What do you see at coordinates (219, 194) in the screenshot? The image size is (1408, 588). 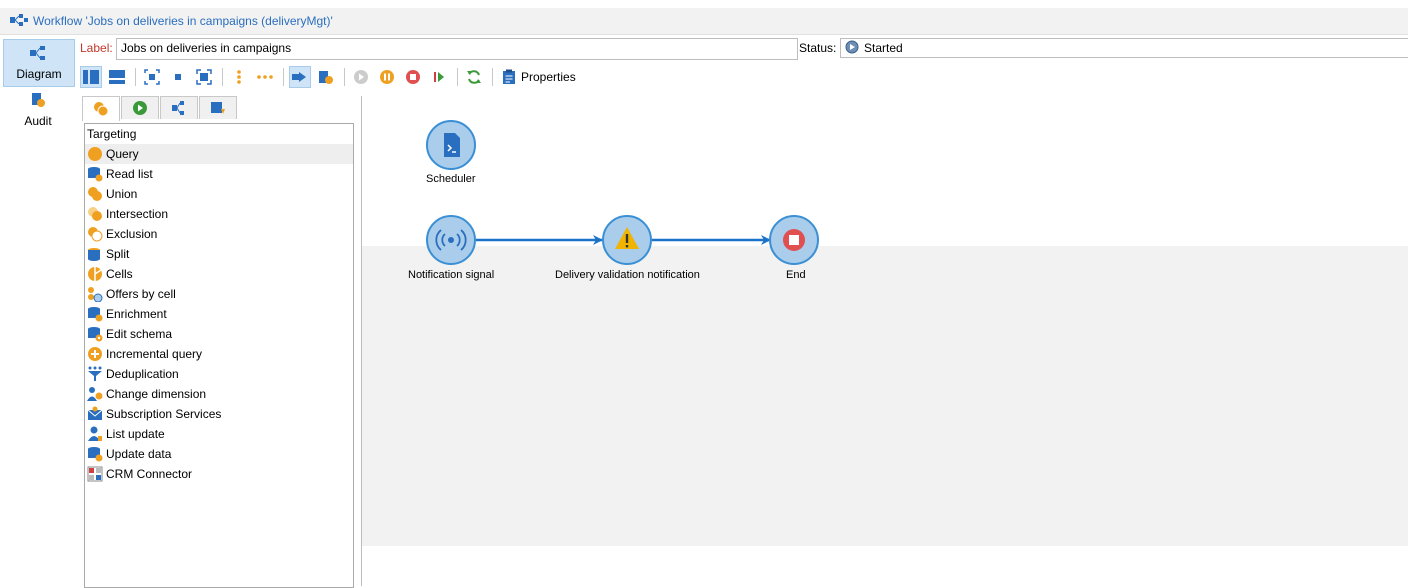 I see `palette-item-union: Union` at bounding box center [219, 194].